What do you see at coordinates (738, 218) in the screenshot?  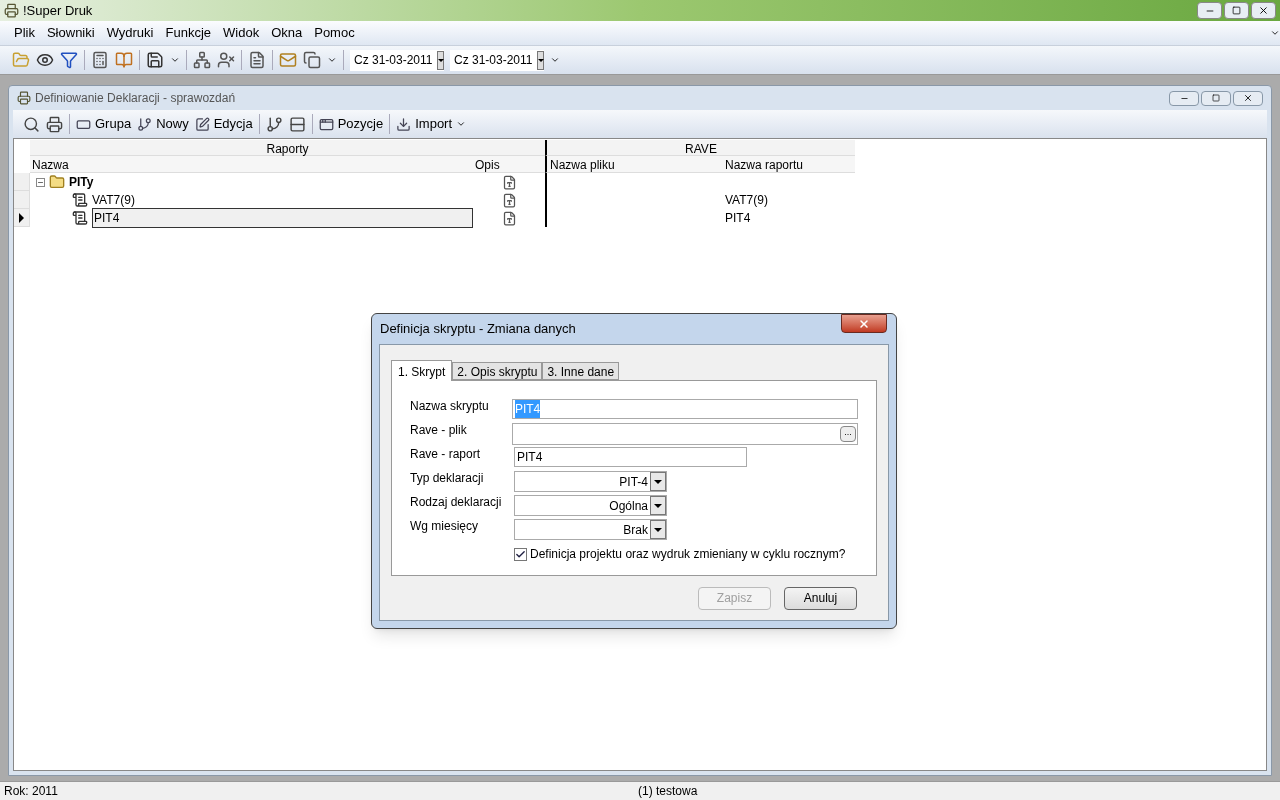 I see `report-name-cell: PIT4` at bounding box center [738, 218].